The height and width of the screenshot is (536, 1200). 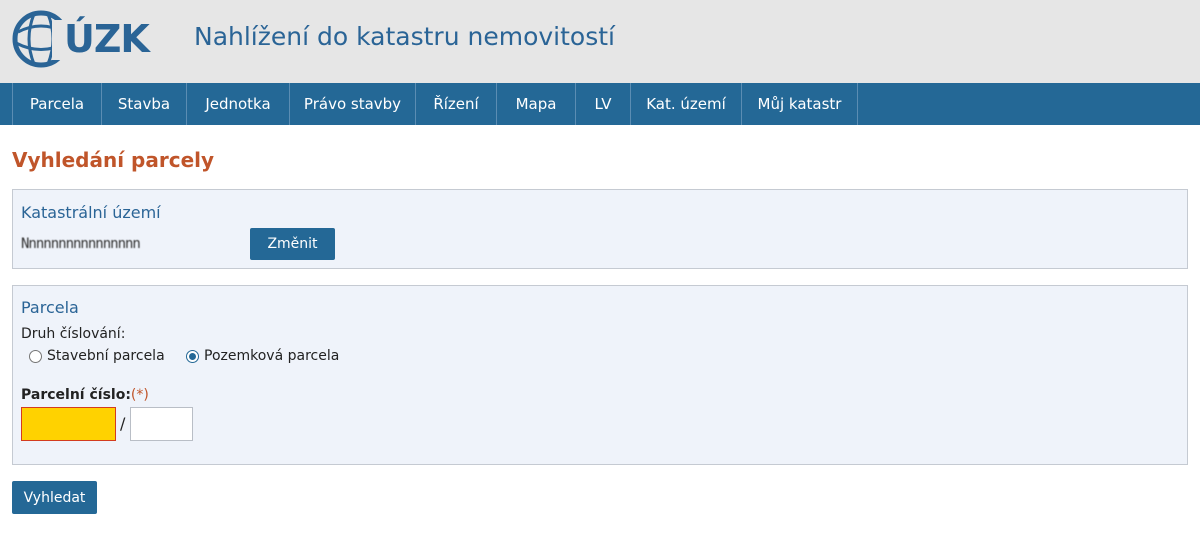 I want to click on parcel-number-input, so click(x=68, y=424).